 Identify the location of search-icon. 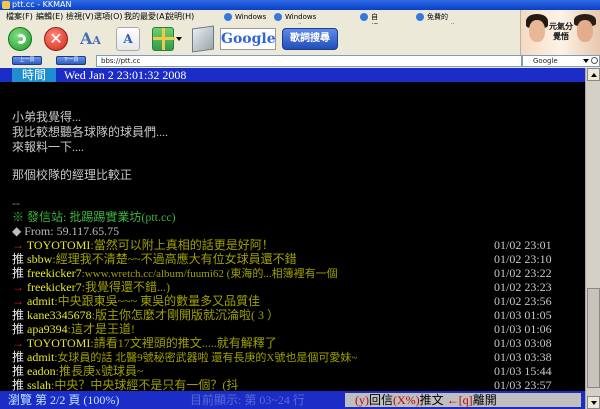
(594, 60).